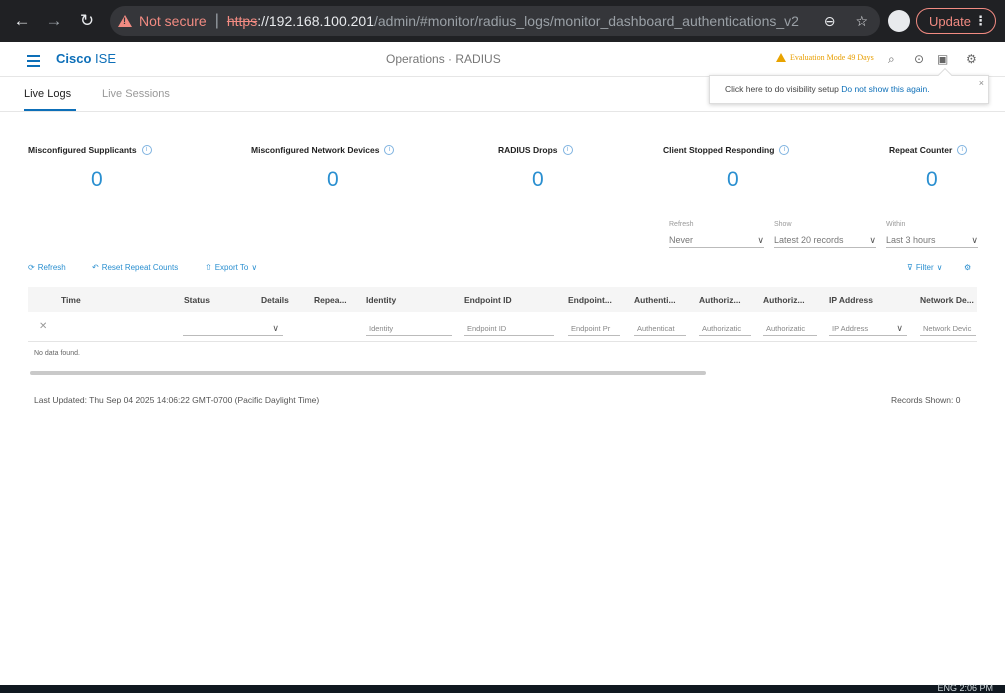  What do you see at coordinates (725, 328) in the screenshot?
I see `authorization-1-filter-input: Authorizatic` at bounding box center [725, 328].